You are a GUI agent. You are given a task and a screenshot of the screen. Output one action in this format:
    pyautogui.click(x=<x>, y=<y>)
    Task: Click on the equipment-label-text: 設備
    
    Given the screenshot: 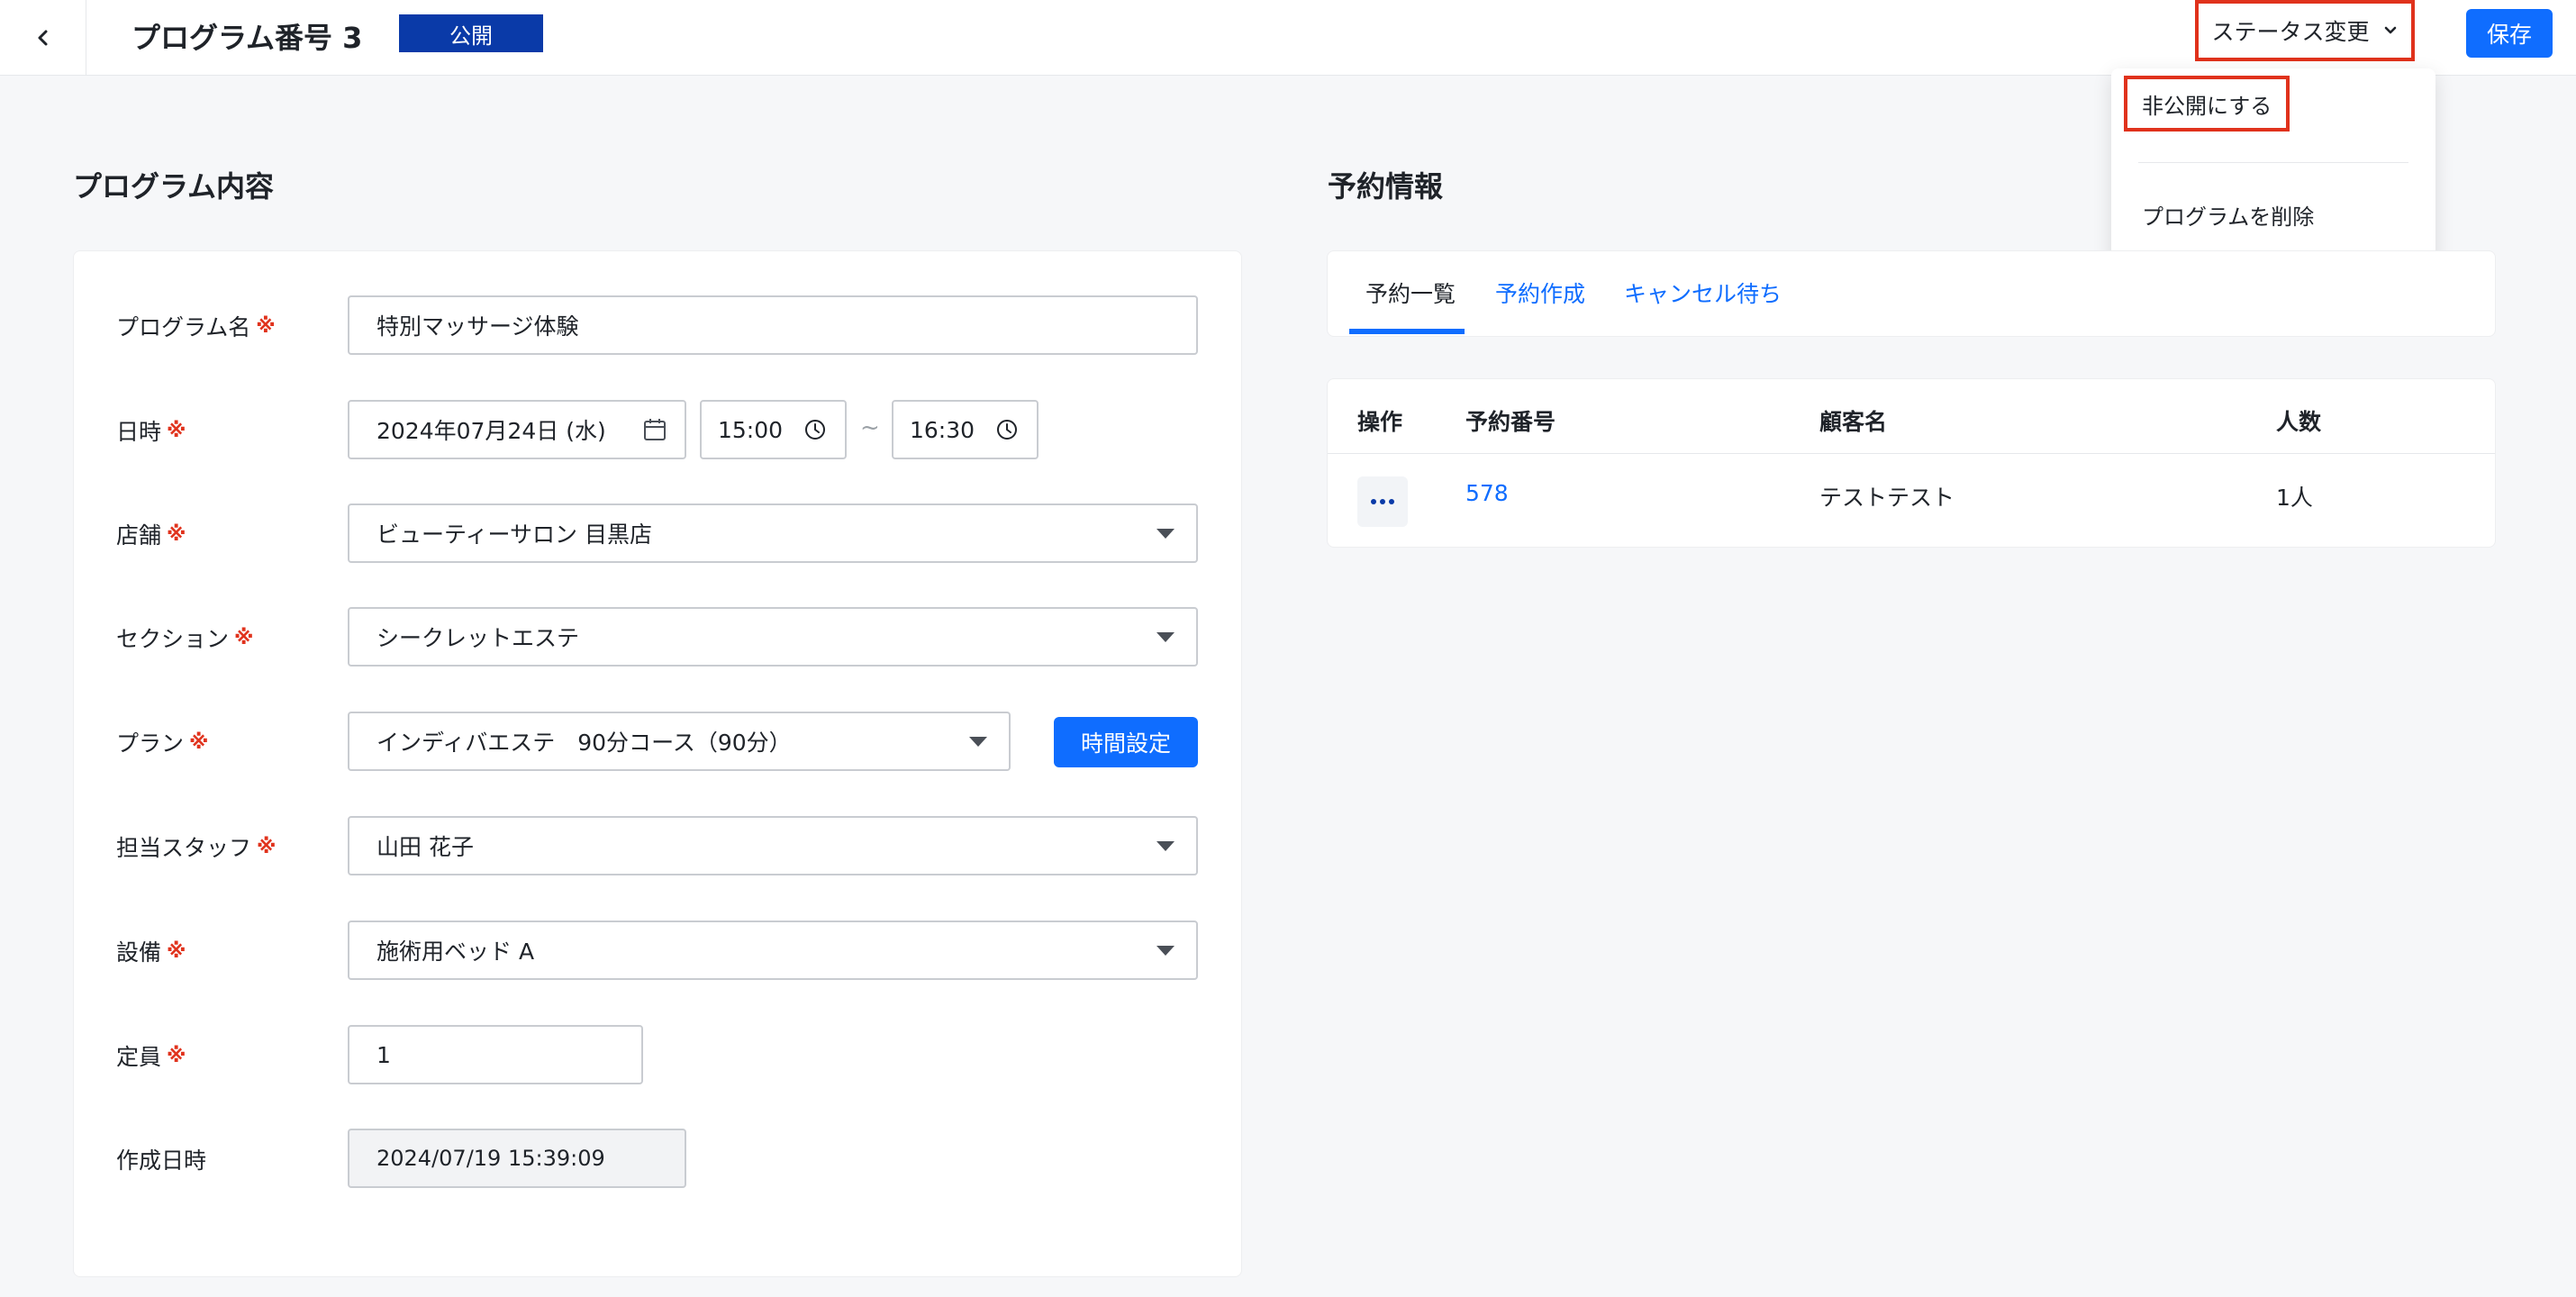 What is the action you would take?
    pyautogui.click(x=139, y=953)
    